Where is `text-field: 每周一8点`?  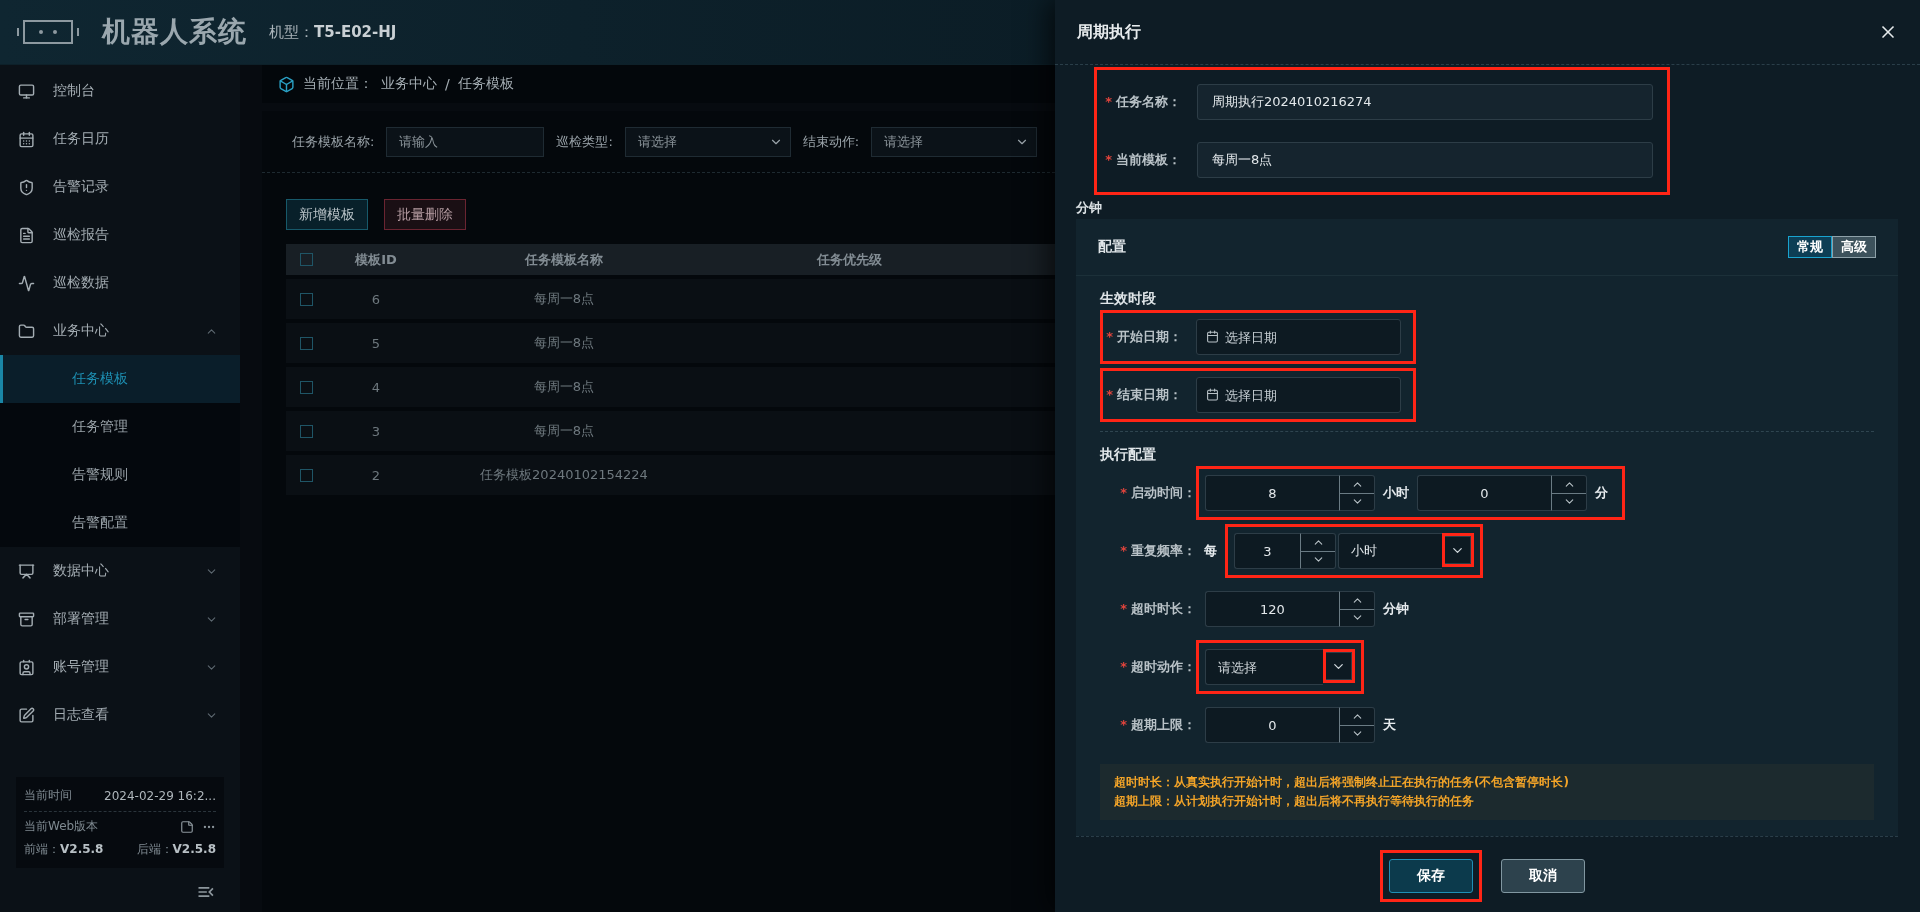
text-field: 每周一8点 is located at coordinates (1425, 160).